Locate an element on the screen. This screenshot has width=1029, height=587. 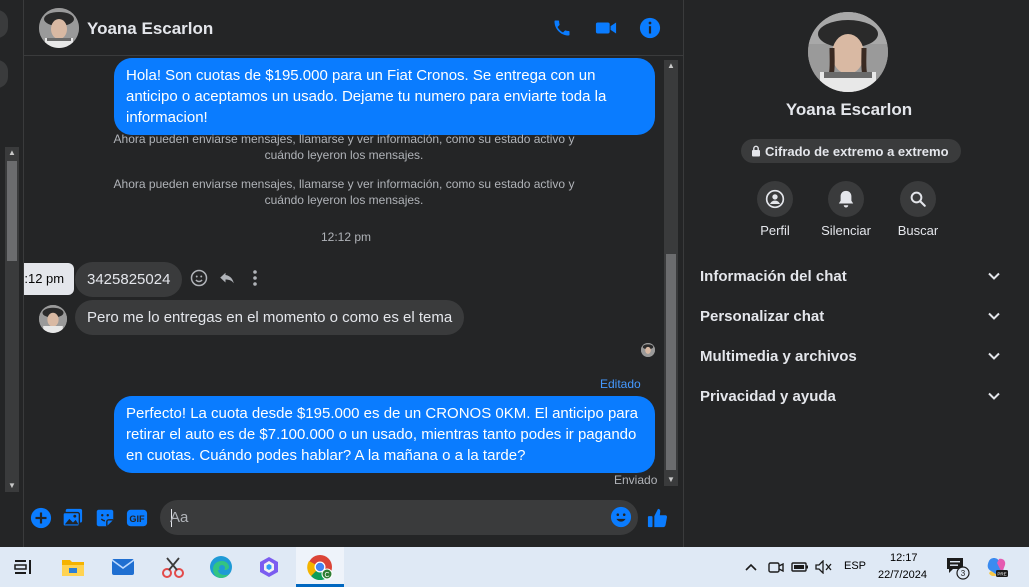
search-icon is located at coordinates (918, 199).